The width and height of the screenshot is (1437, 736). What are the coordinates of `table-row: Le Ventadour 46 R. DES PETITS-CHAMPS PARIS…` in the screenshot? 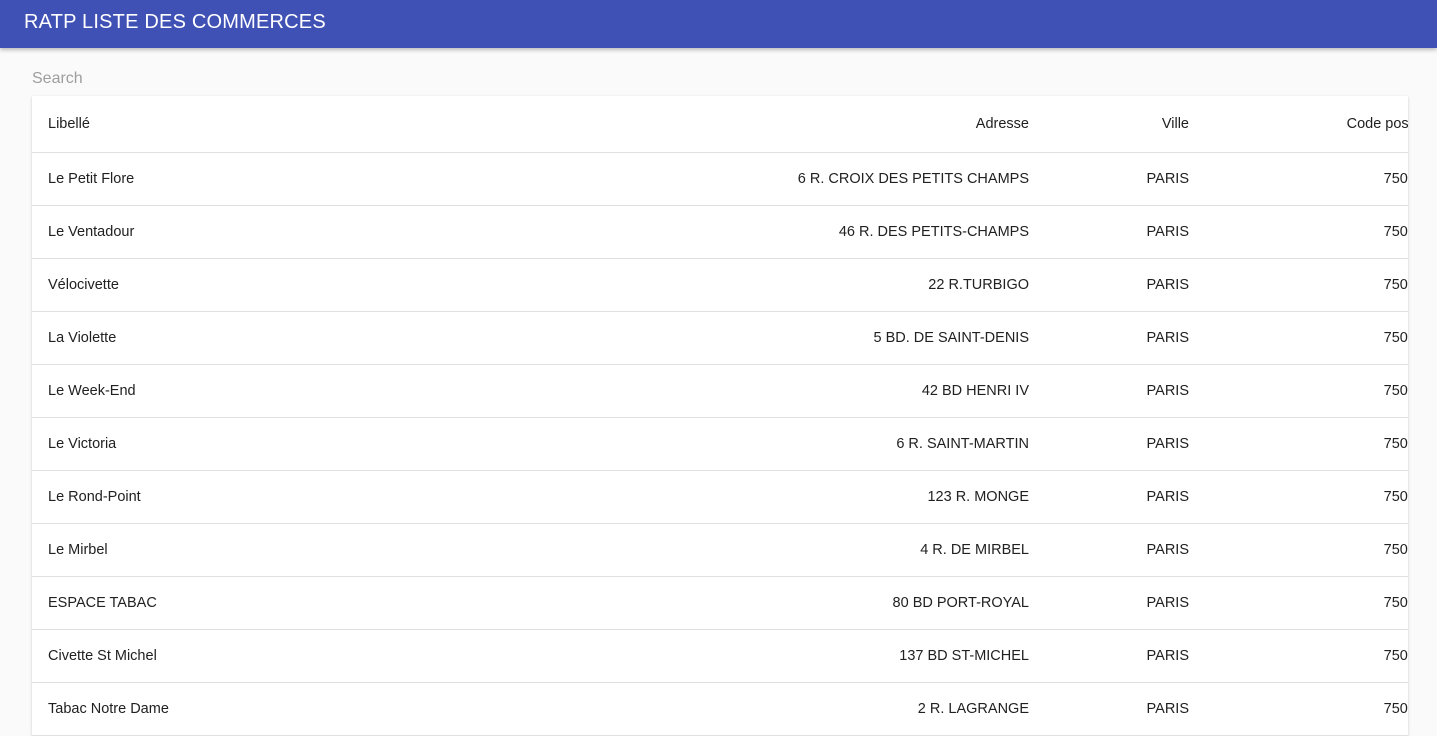 It's located at (720, 232).